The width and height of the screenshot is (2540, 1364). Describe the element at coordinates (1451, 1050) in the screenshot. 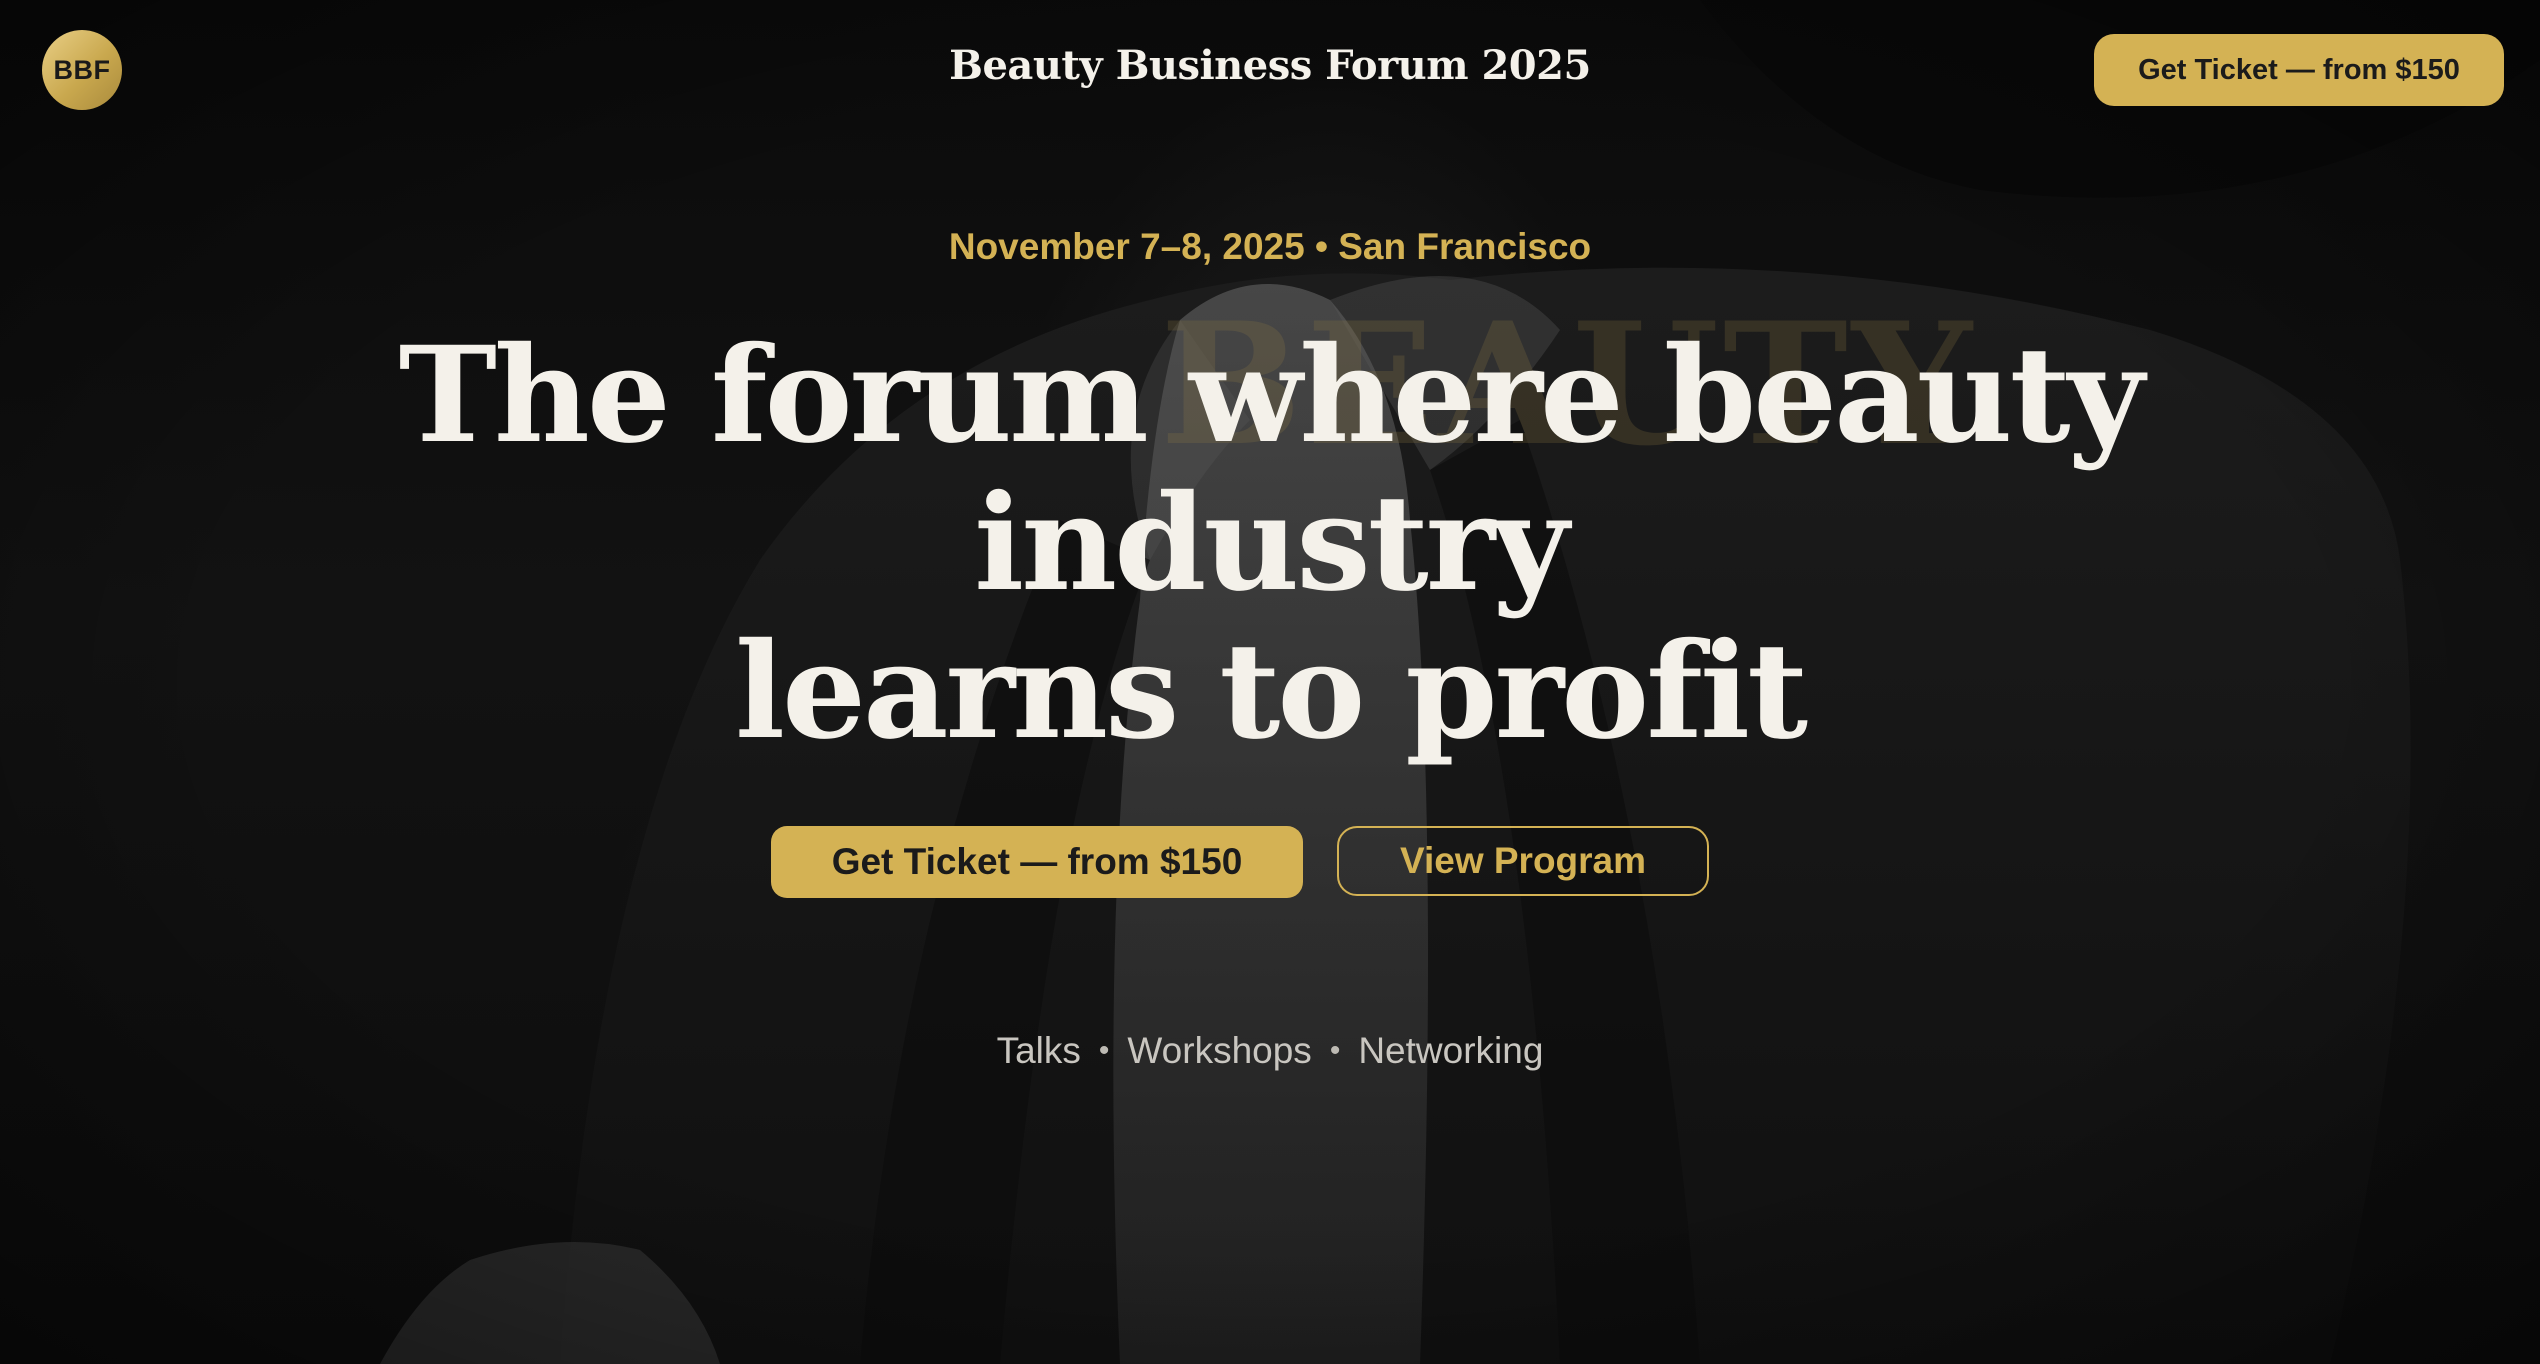

I see `feature-networking: Networking` at that location.